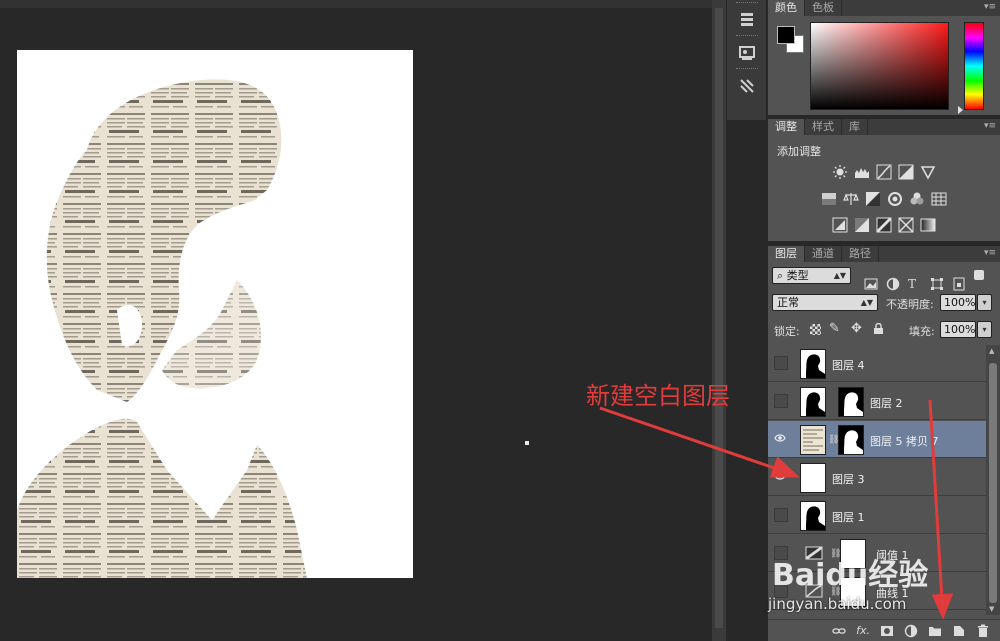  I want to click on tab-paths: 路径, so click(860, 254).